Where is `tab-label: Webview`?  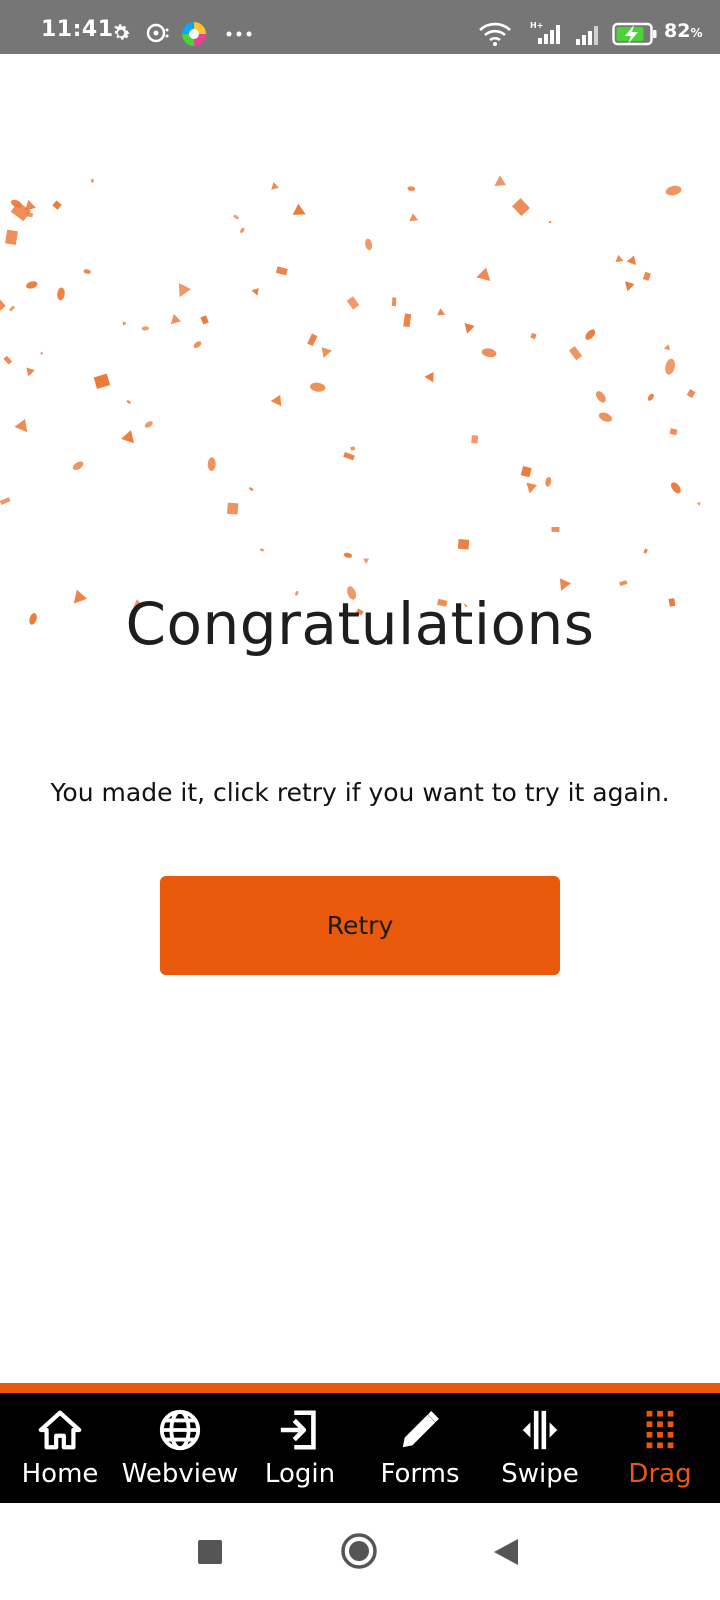 tab-label: Webview is located at coordinates (180, 1474).